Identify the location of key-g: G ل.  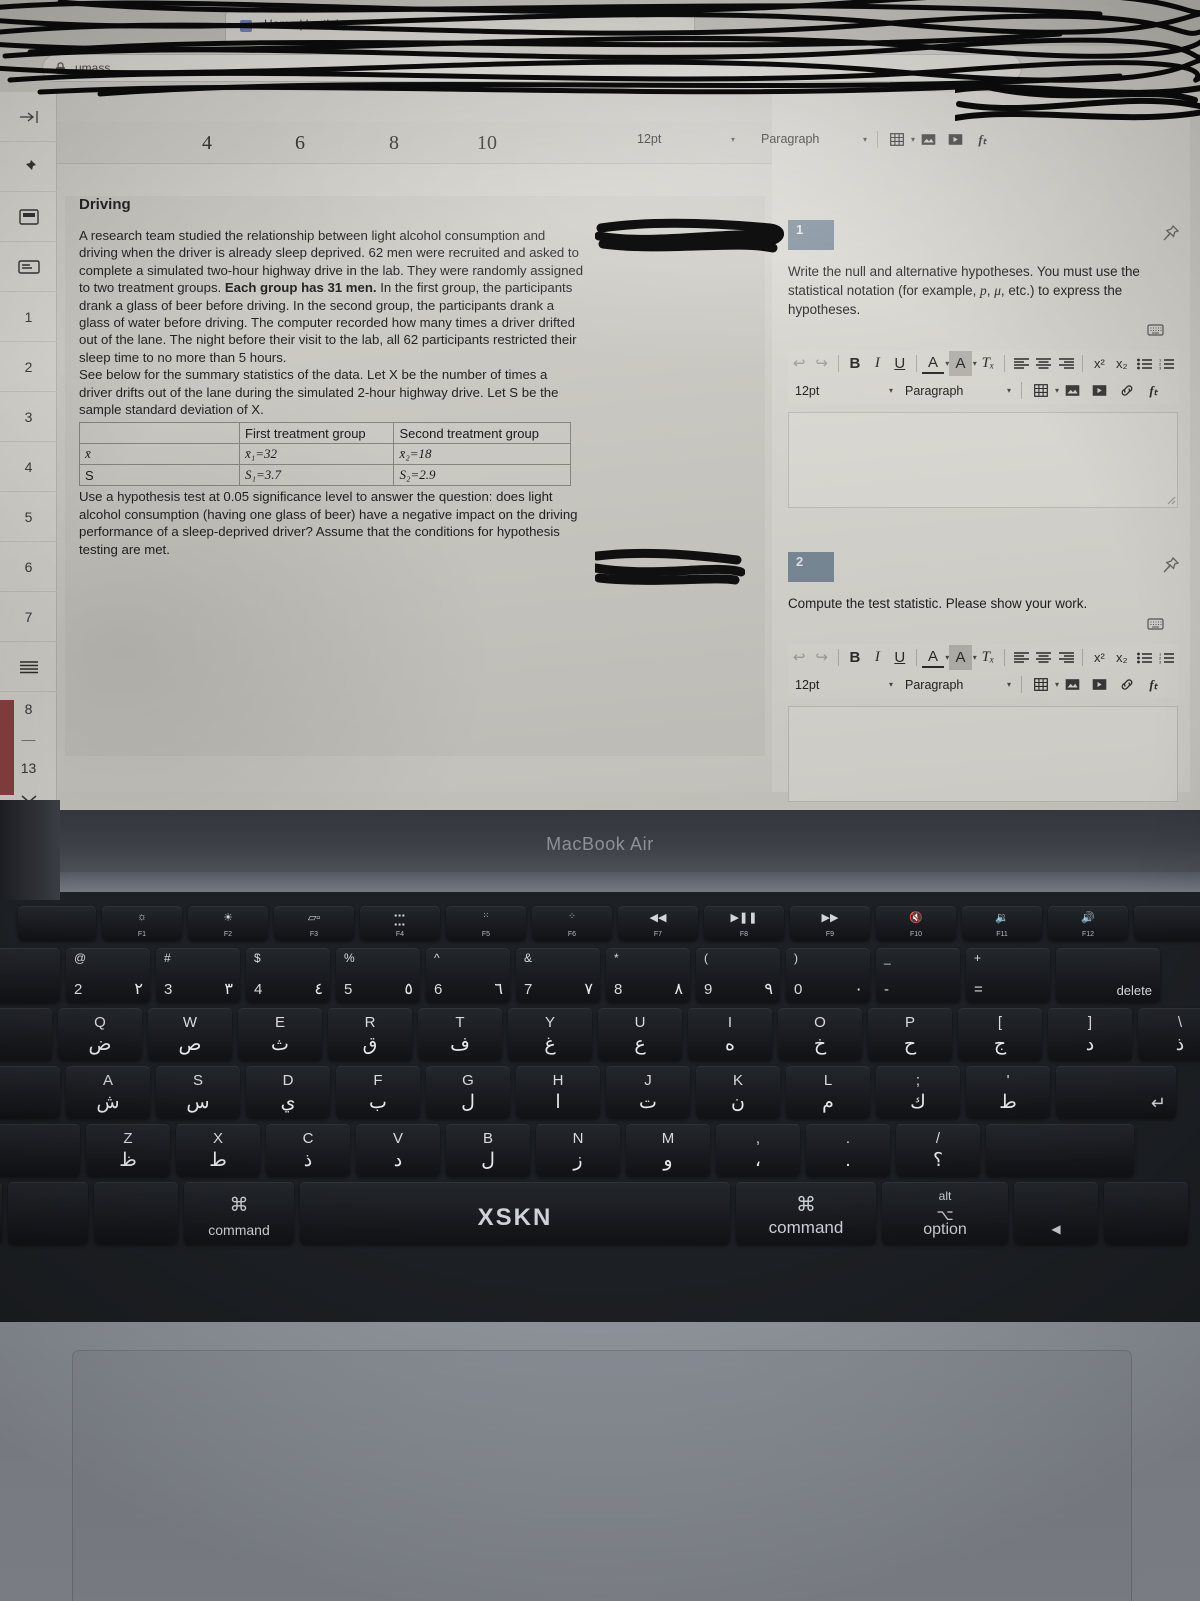
(468, 1092).